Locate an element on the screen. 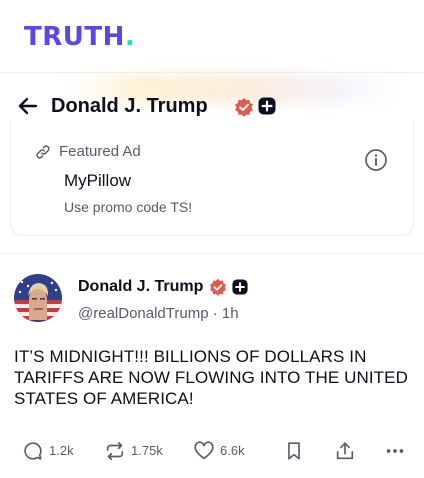 The image size is (424, 478). link-icon is located at coordinates (43, 152).